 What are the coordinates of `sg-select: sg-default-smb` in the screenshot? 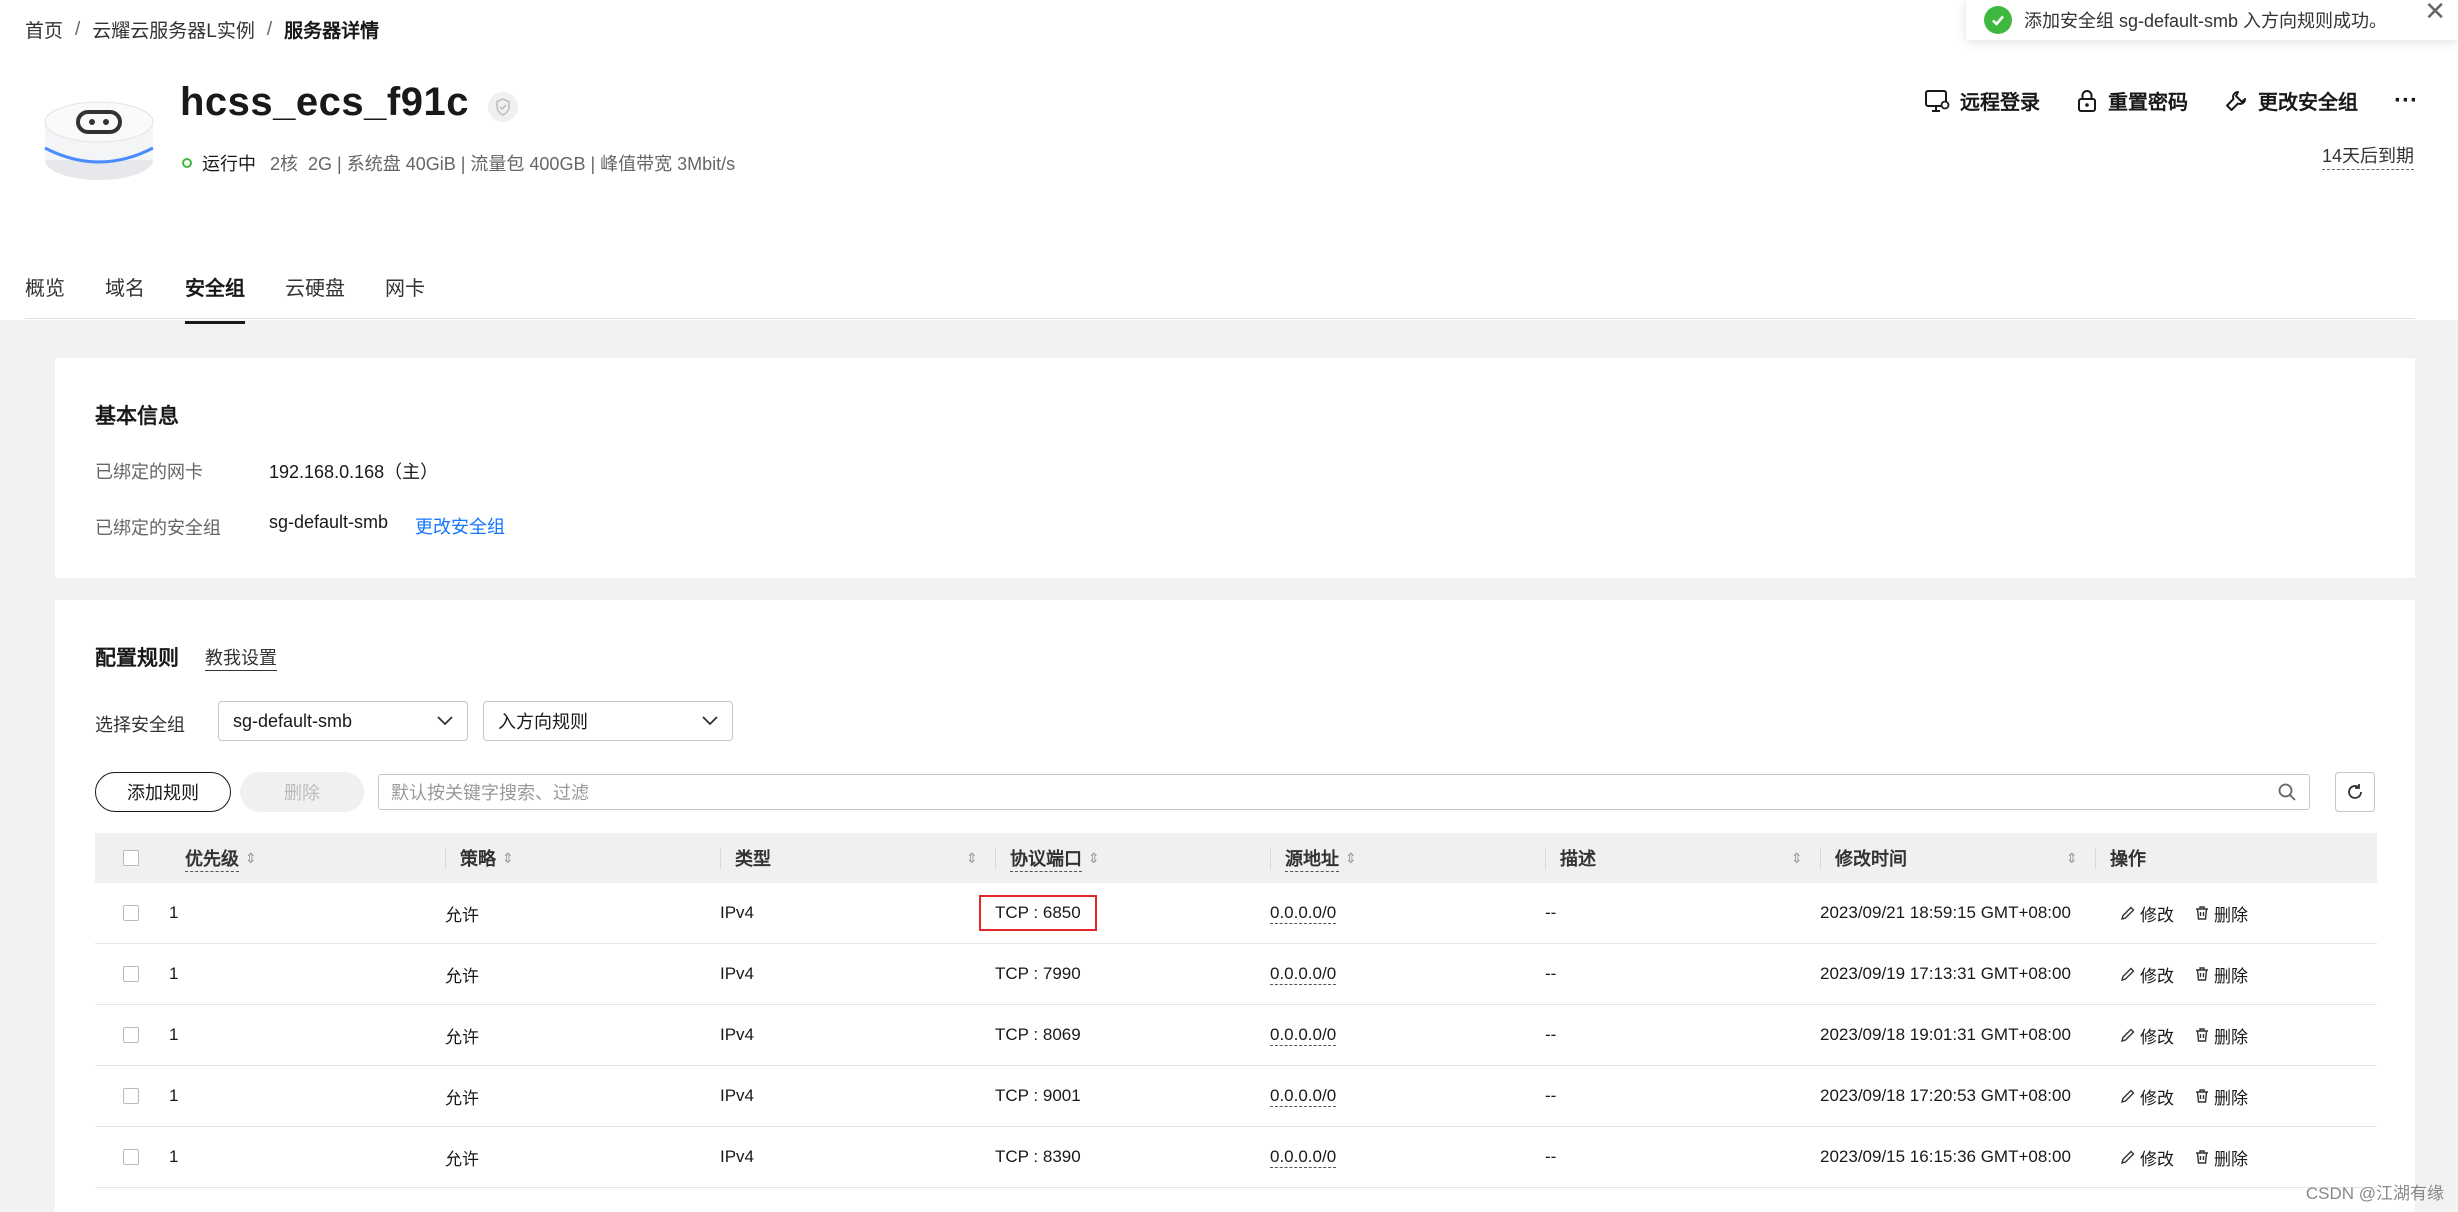 It's located at (343, 721).